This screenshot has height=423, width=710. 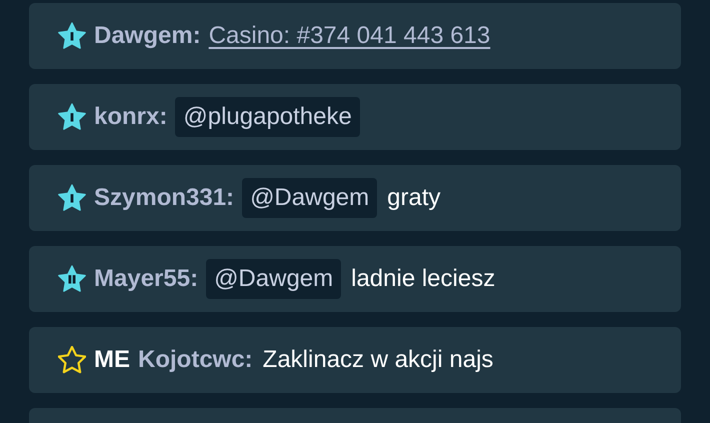 What do you see at coordinates (423, 279) in the screenshot?
I see `message-text: ladnie leciesz` at bounding box center [423, 279].